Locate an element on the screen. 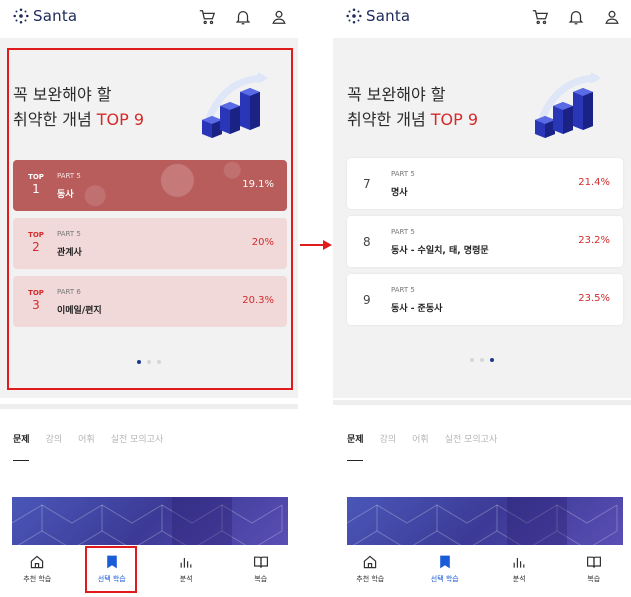 The width and height of the screenshot is (631, 597). rank-number: 9 is located at coordinates (367, 300).